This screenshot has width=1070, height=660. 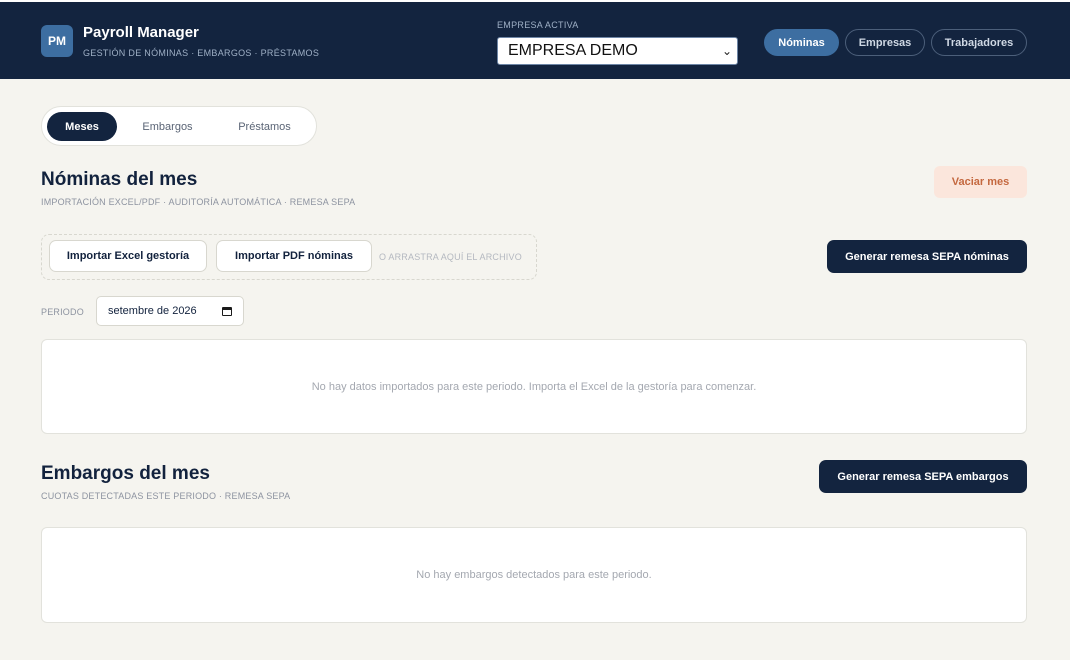 I want to click on calendar-icon, so click(x=227, y=311).